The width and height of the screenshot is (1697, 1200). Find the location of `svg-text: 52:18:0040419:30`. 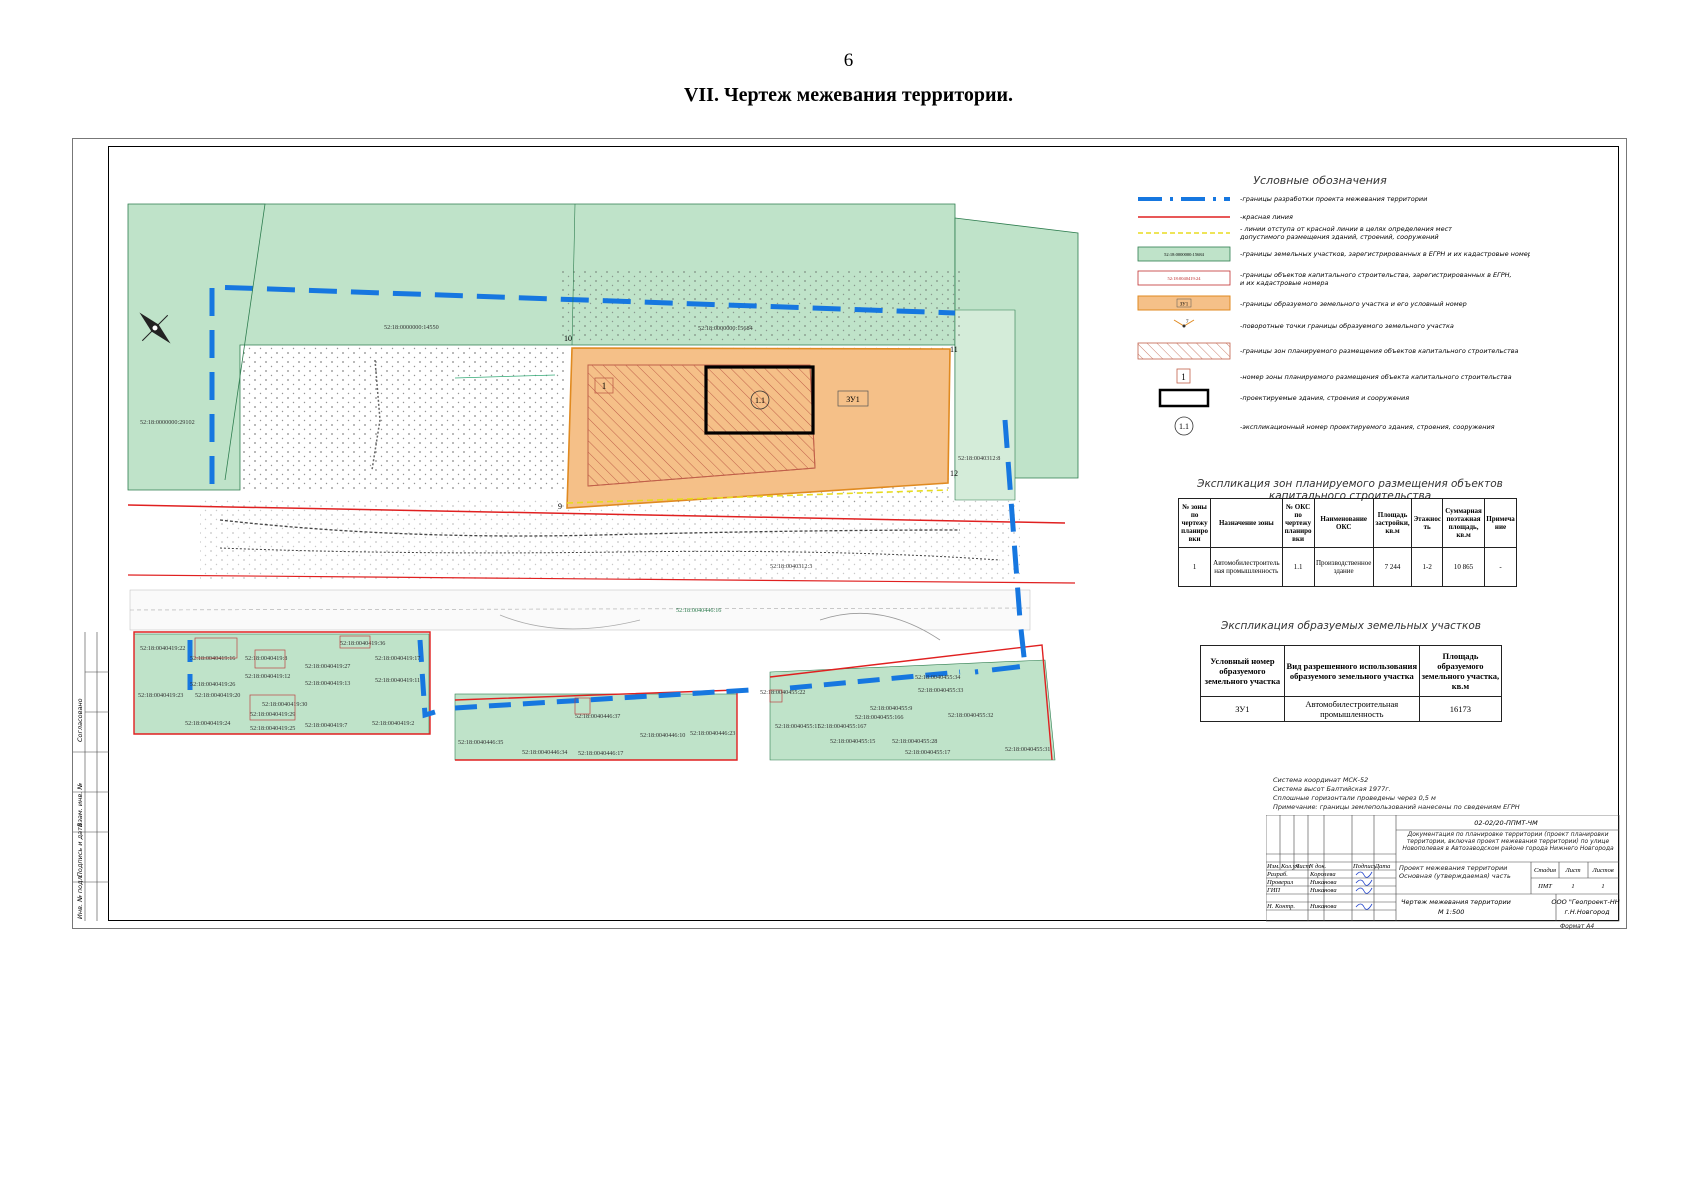

svg-text: 52:18:0040419:30 is located at coordinates (284, 704).